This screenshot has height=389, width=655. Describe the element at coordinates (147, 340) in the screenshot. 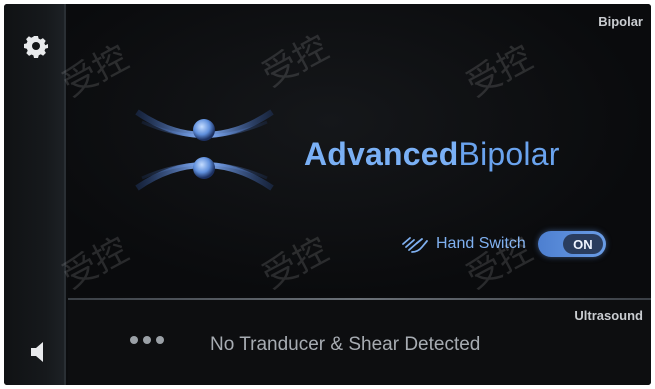

I see `loading-dots-icon` at that location.